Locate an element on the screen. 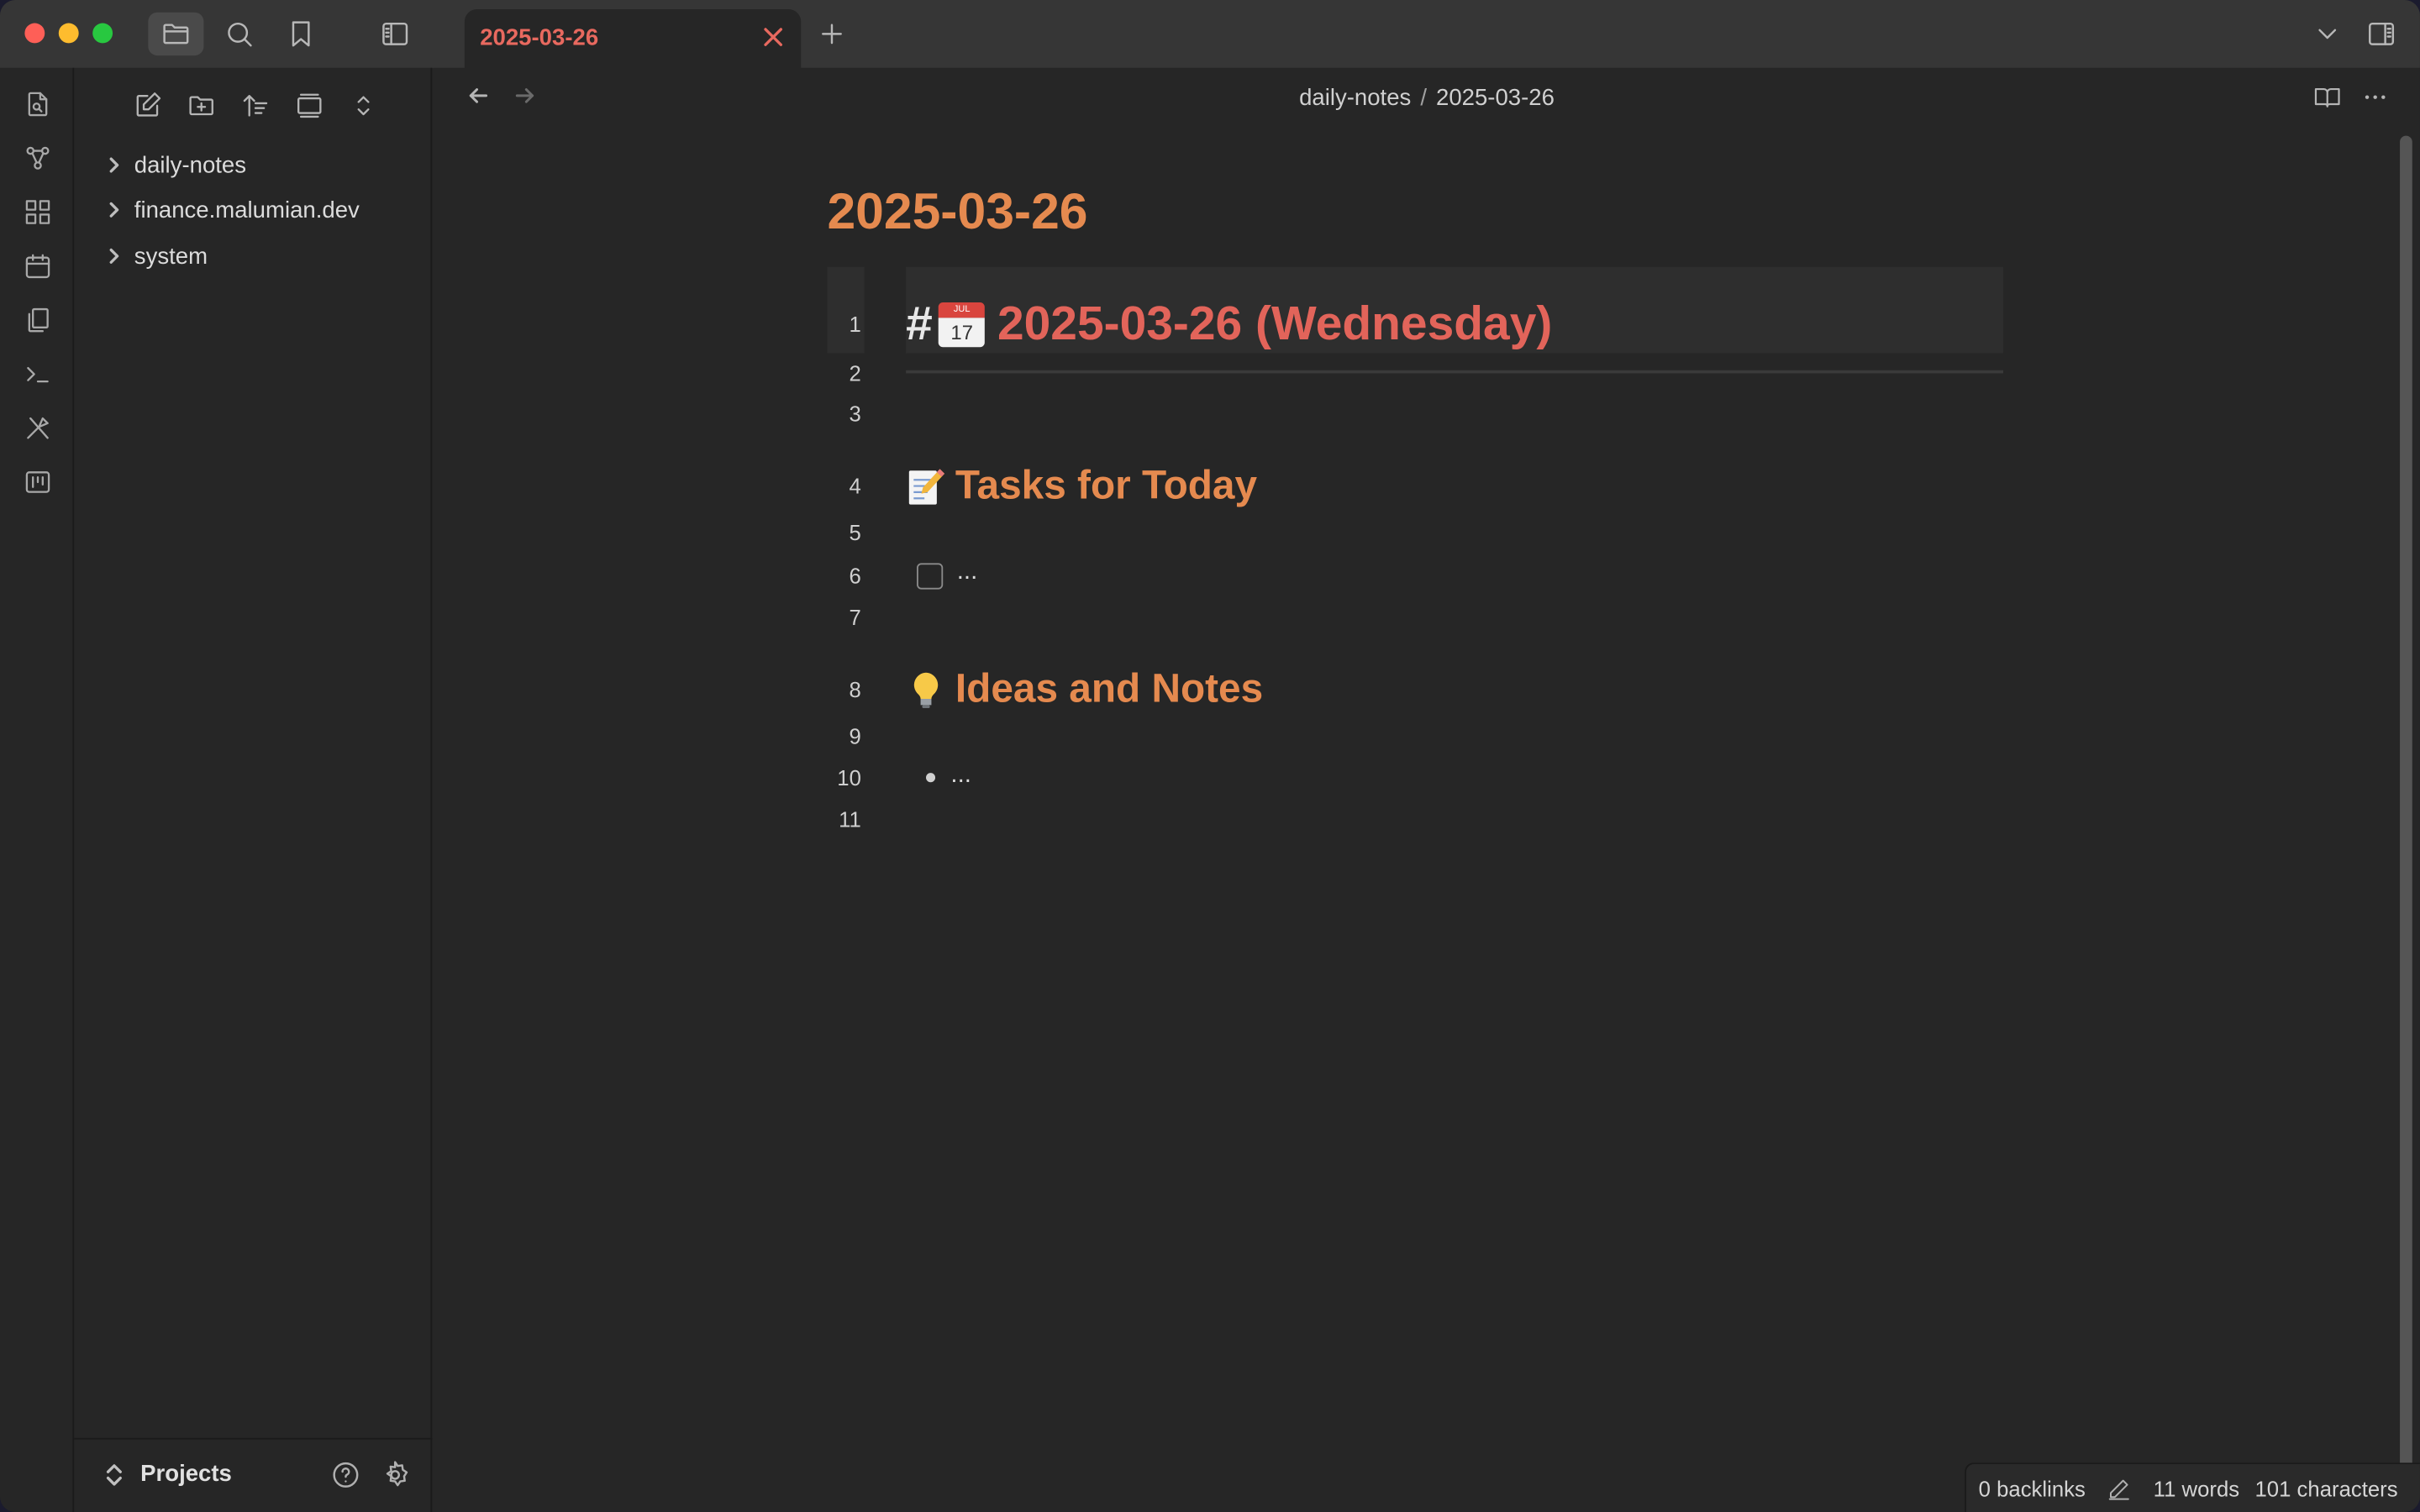  tab-list-button is located at coordinates (2328, 34).